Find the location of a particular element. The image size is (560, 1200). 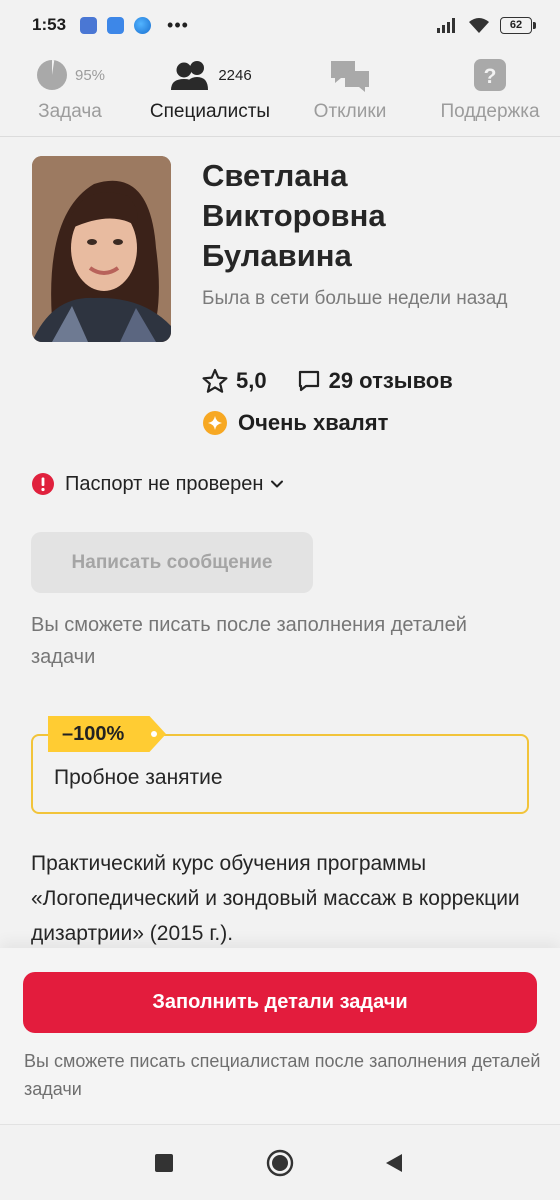

tab-specialists-count: 2246 is located at coordinates (235, 75).